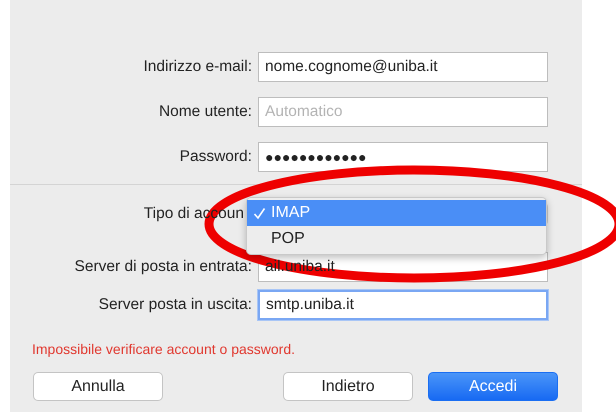  I want to click on field-label: Indirizzo e-mail:, so click(197, 67).